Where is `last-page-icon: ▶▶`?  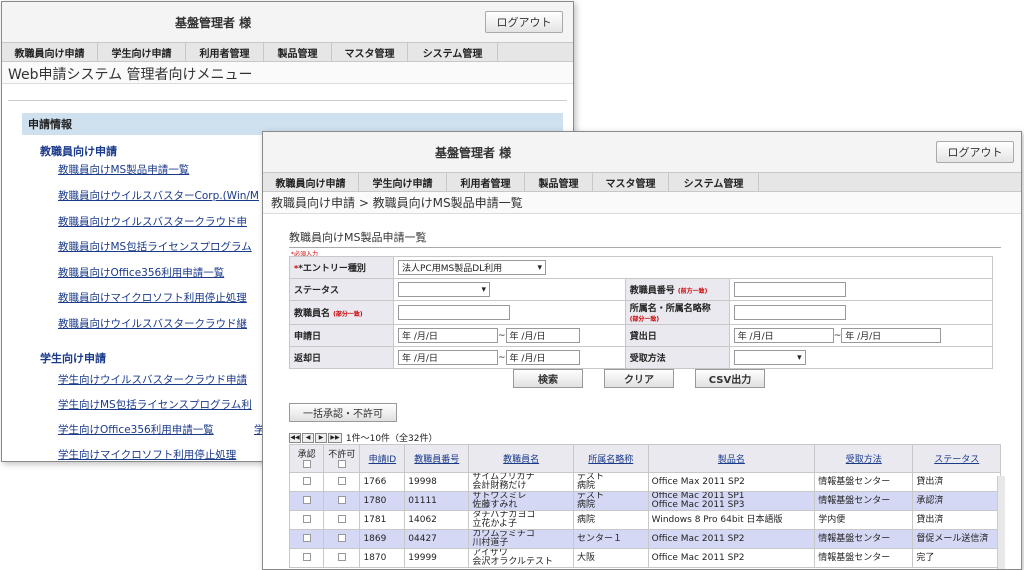 last-page-icon: ▶▶ is located at coordinates (335, 437).